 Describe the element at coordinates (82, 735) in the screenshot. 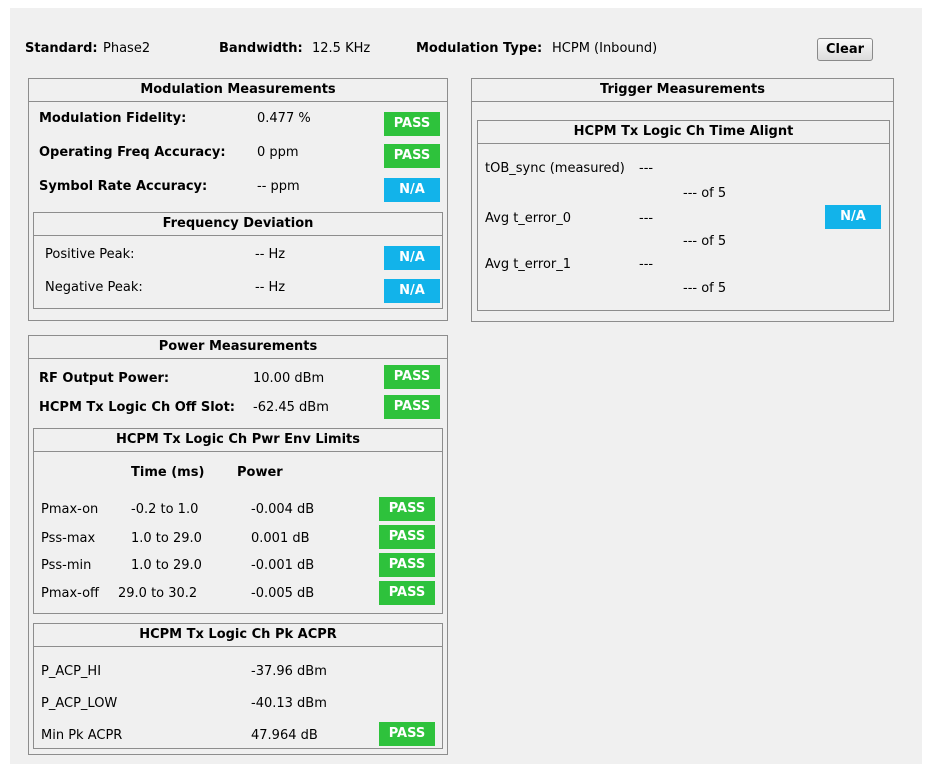

I see `min-pk-acpr-label: Min Pk ACPR` at that location.